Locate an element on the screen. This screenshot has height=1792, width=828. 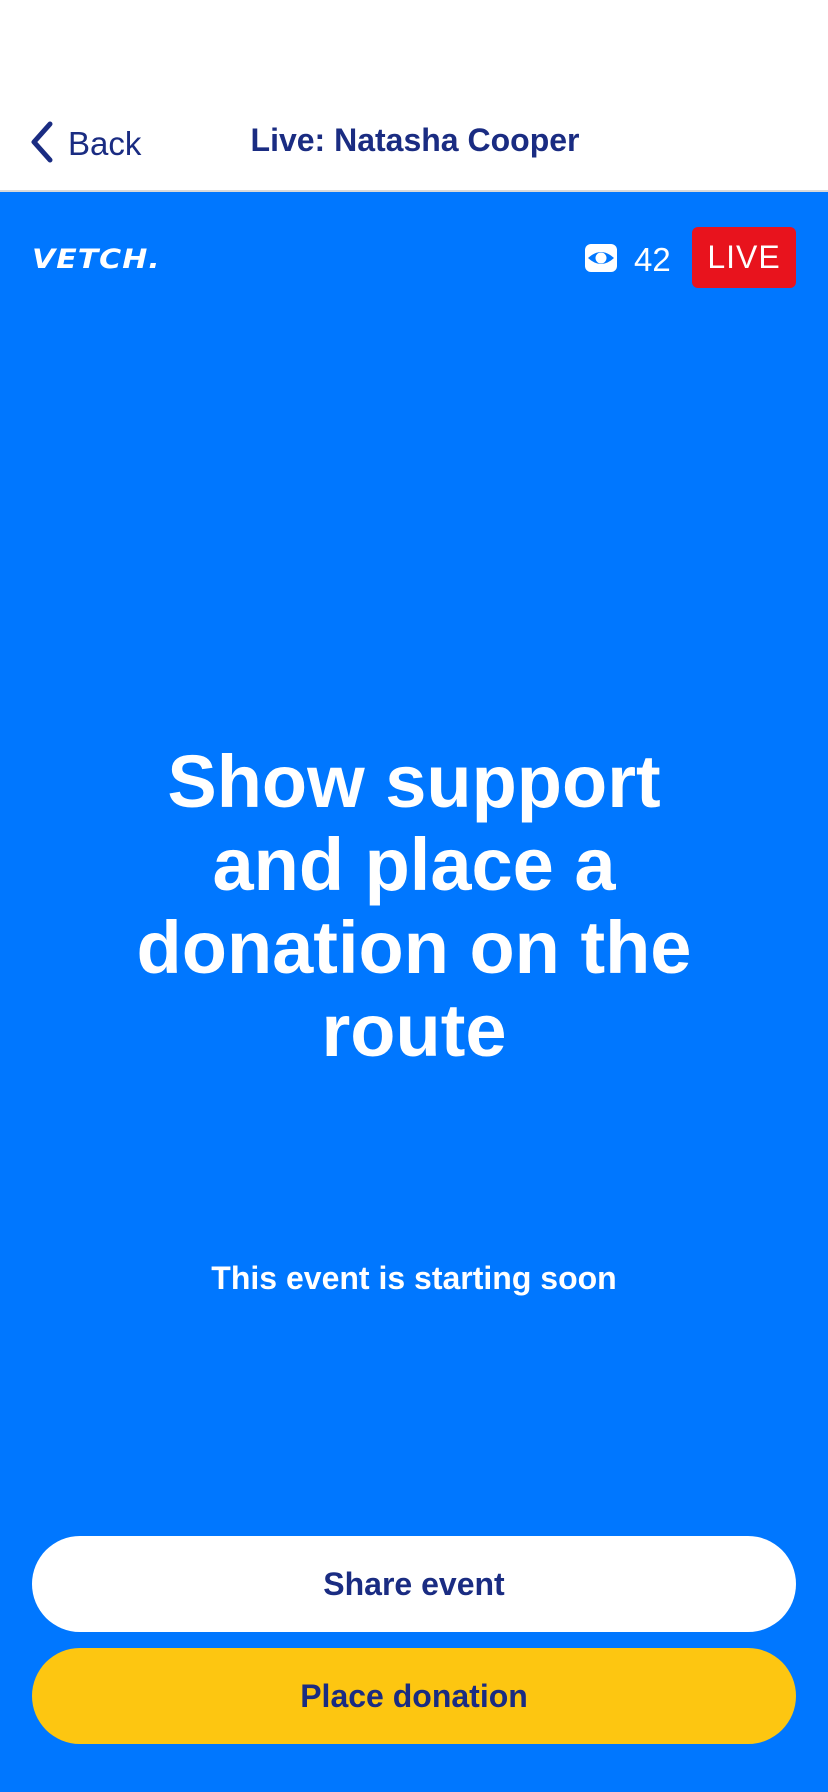
brand-logo: VETCH. is located at coordinates (96, 259).